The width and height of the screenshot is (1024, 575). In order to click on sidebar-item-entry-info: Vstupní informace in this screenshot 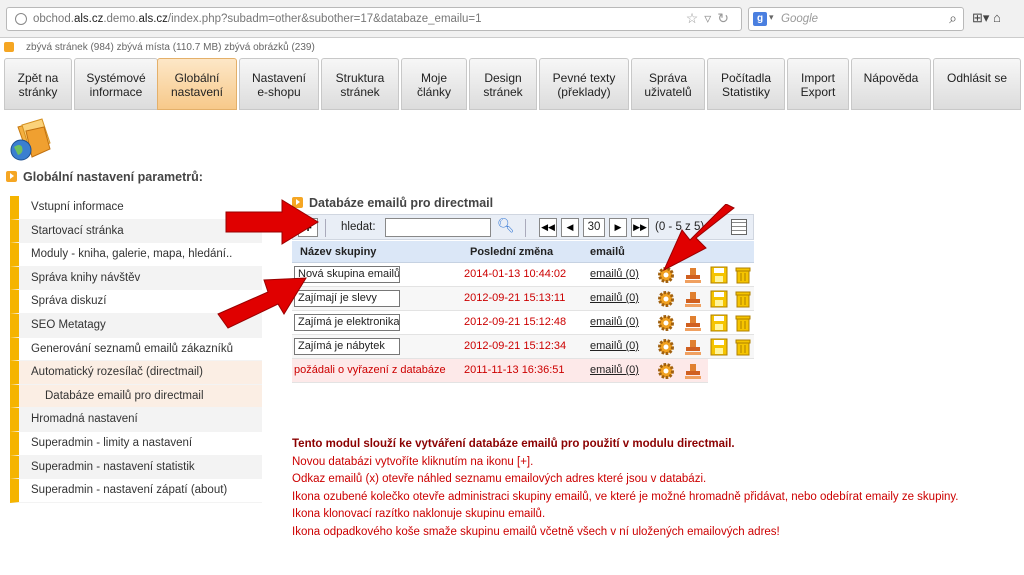, I will do `click(136, 208)`.